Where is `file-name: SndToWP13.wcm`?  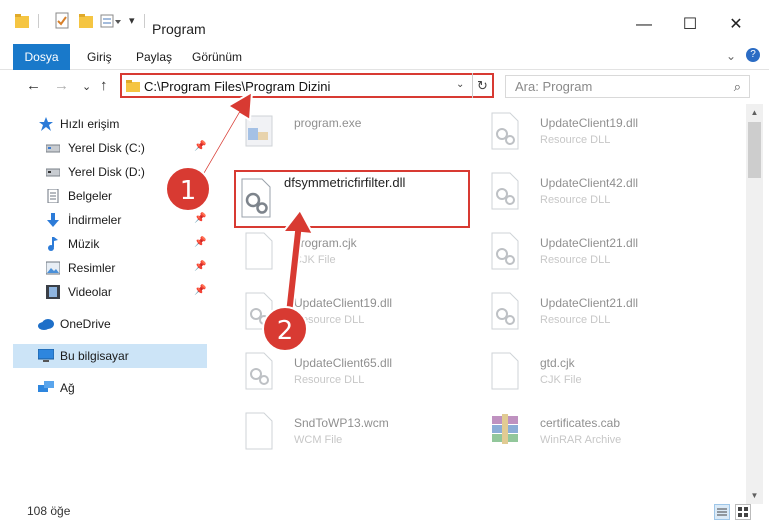
file-name: SndToWP13.wcm is located at coordinates (341, 423).